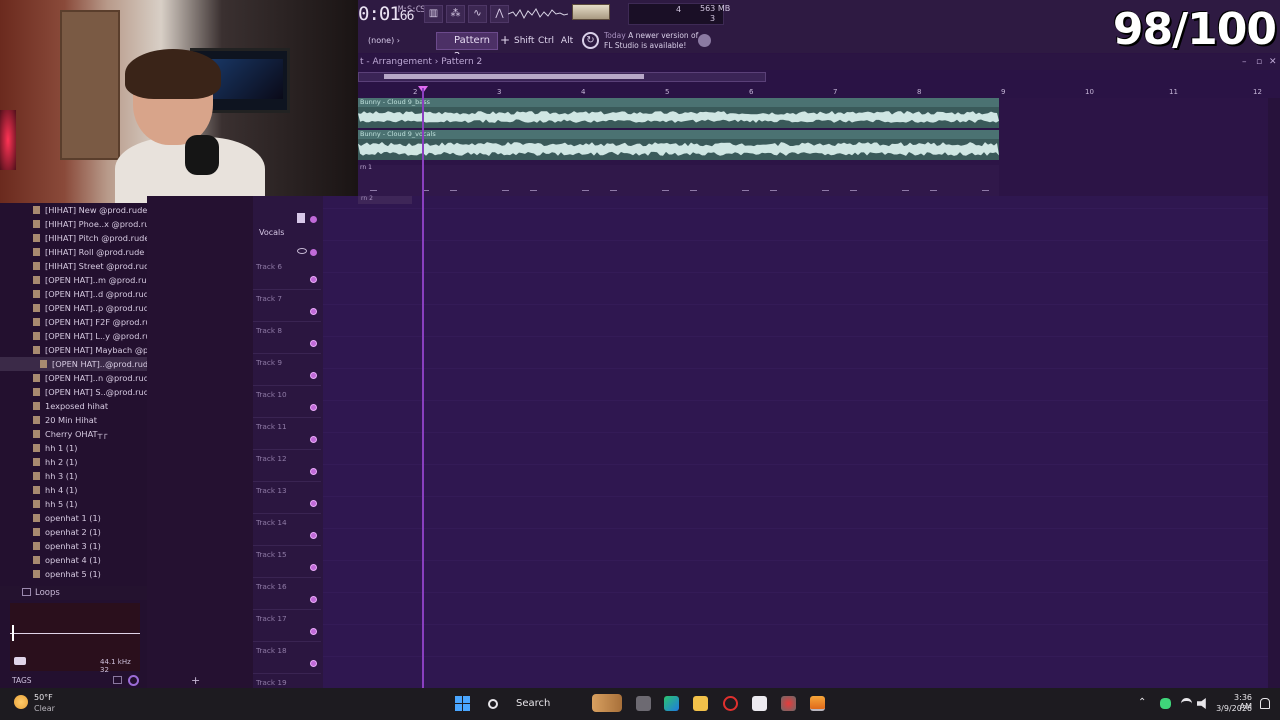 This screenshot has width=1280, height=720. I want to click on scrollbar-thumb, so click(514, 76).